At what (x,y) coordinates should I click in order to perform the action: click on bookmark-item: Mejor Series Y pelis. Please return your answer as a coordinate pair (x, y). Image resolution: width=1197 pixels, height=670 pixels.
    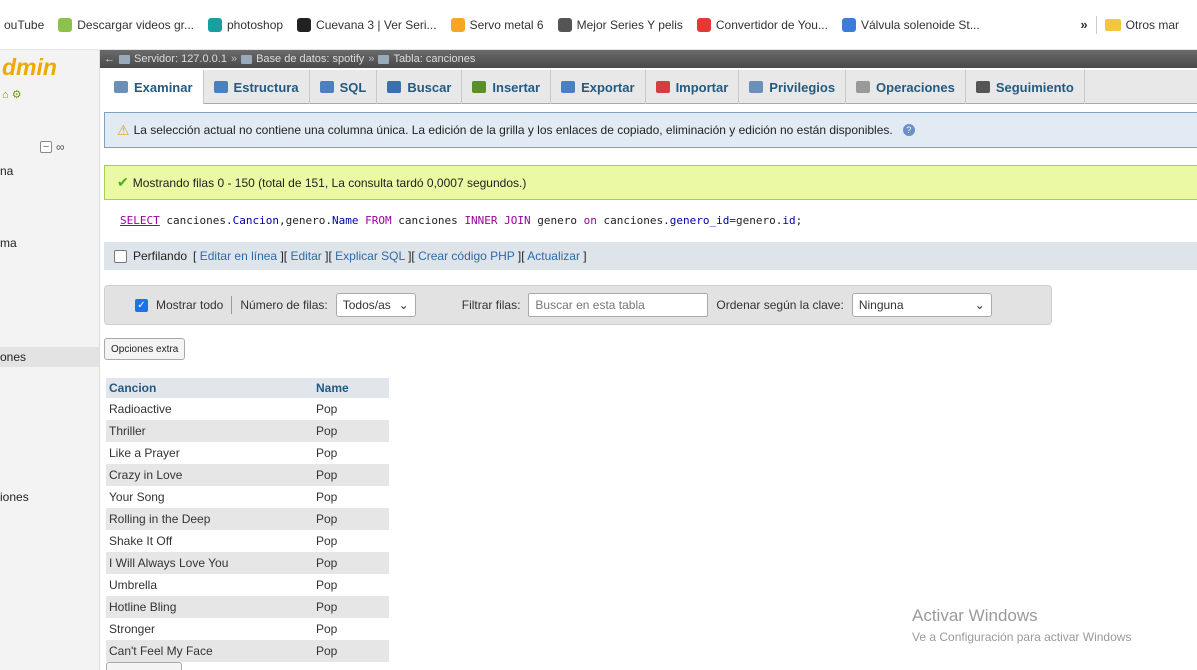
    Looking at the image, I should click on (620, 24).